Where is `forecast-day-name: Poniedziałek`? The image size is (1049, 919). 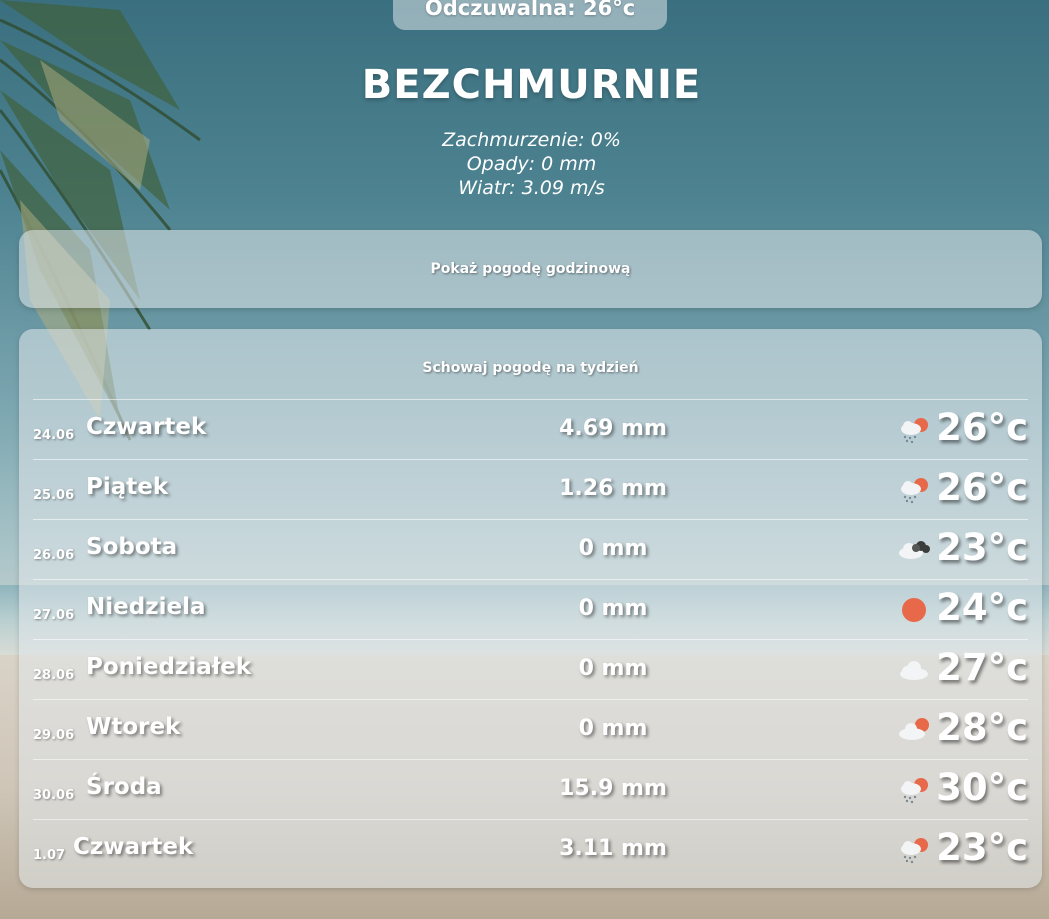 forecast-day-name: Poniedziałek is located at coordinates (169, 667).